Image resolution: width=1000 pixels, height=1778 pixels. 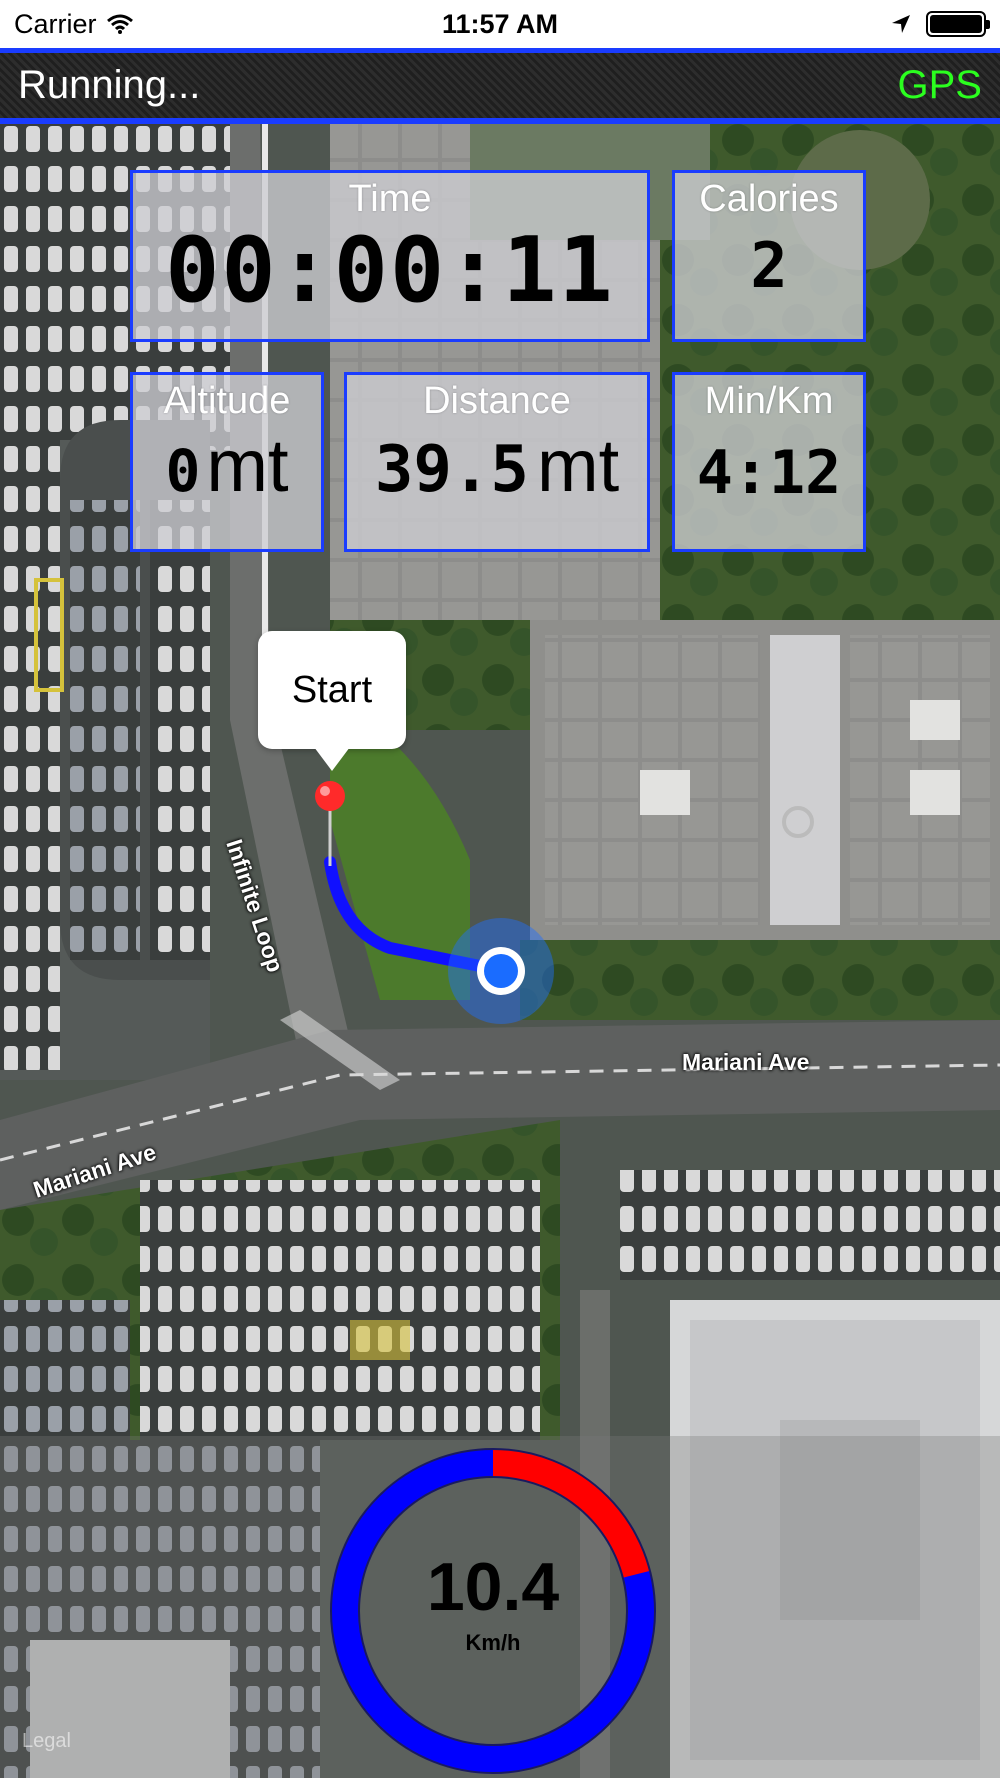 I want to click on start-callout: Start, so click(x=332, y=701).